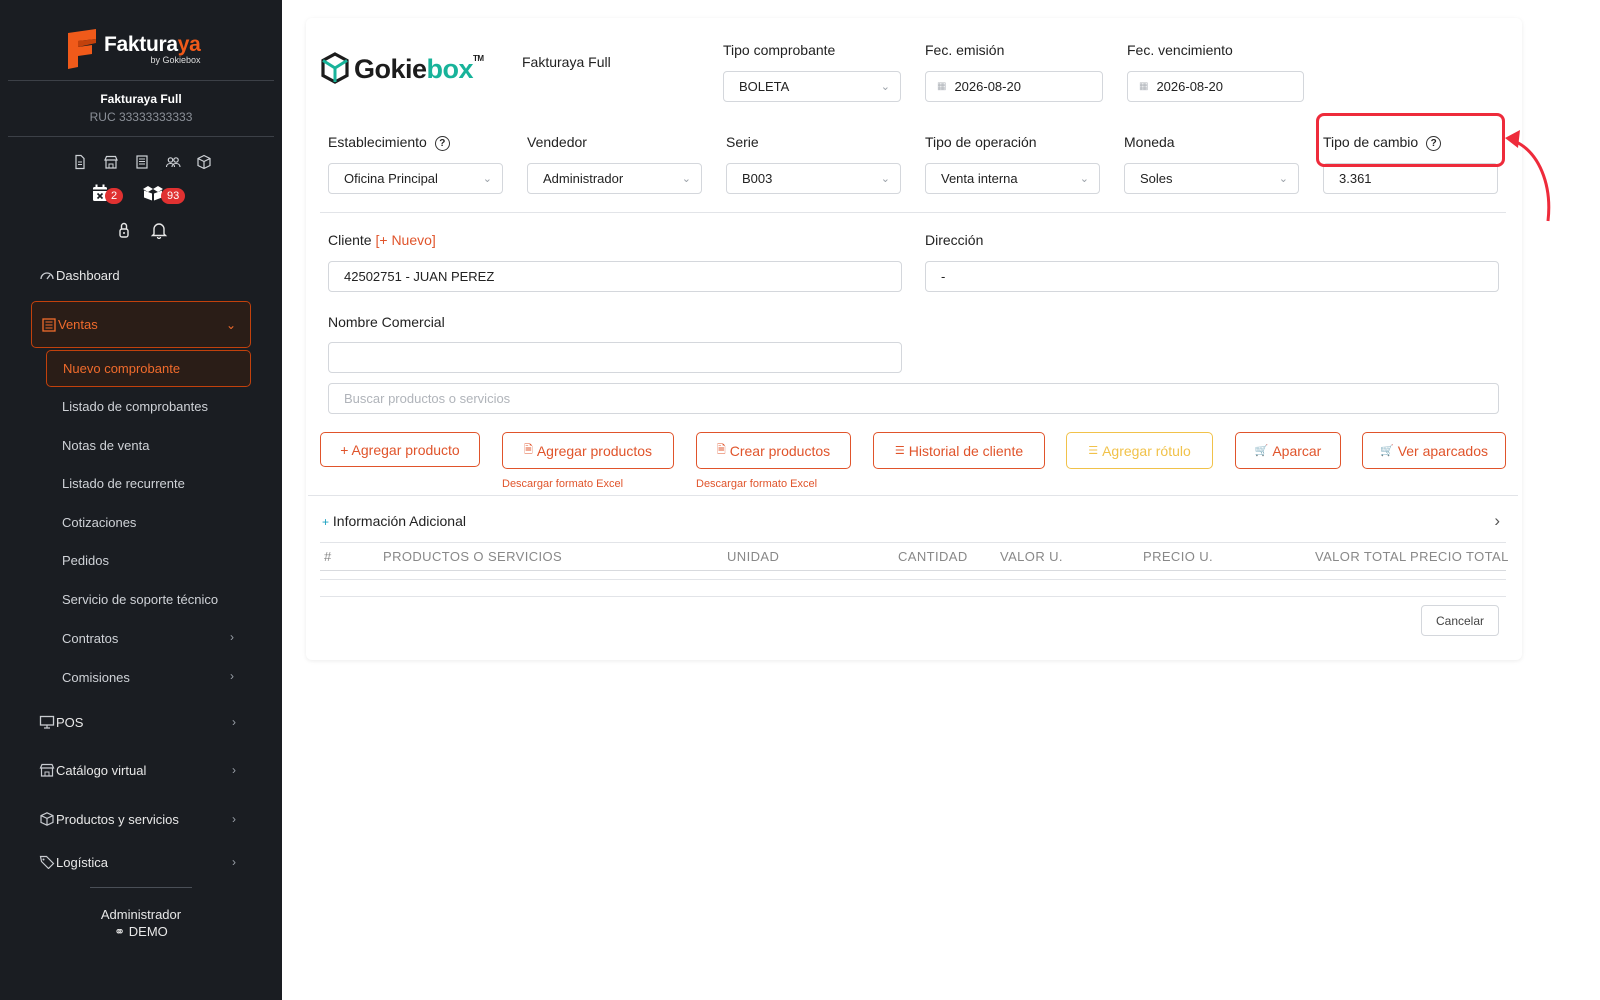 This screenshot has height=1000, width=1600. What do you see at coordinates (173, 162) in the screenshot?
I see `users-icon` at bounding box center [173, 162].